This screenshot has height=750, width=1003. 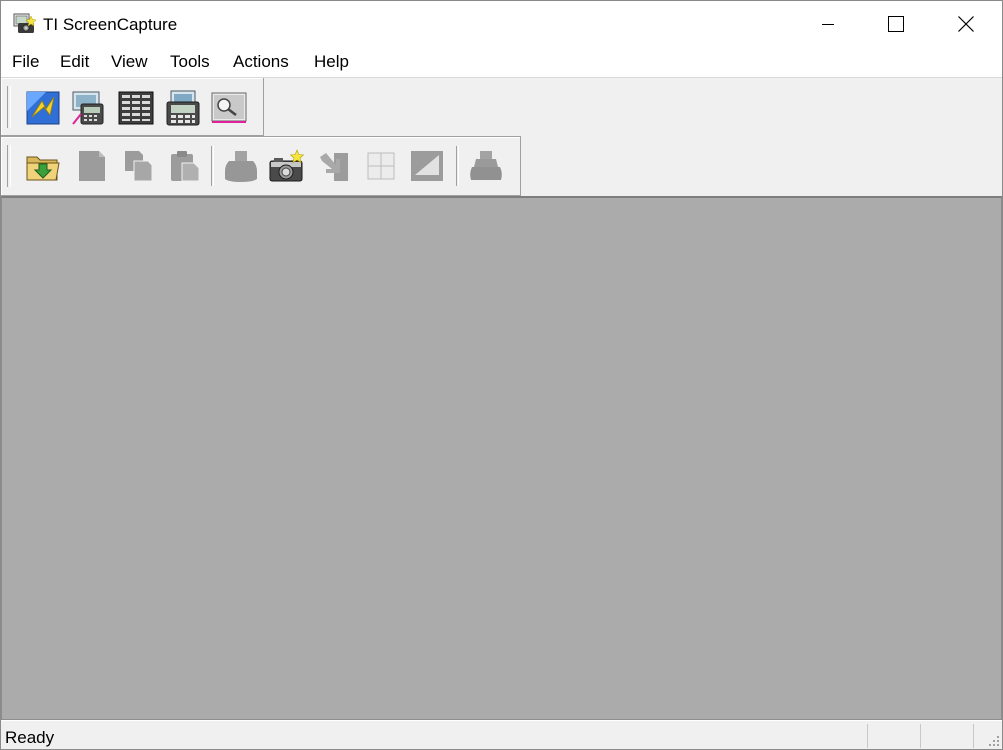 What do you see at coordinates (129, 62) in the screenshot?
I see `menu-view: View` at bounding box center [129, 62].